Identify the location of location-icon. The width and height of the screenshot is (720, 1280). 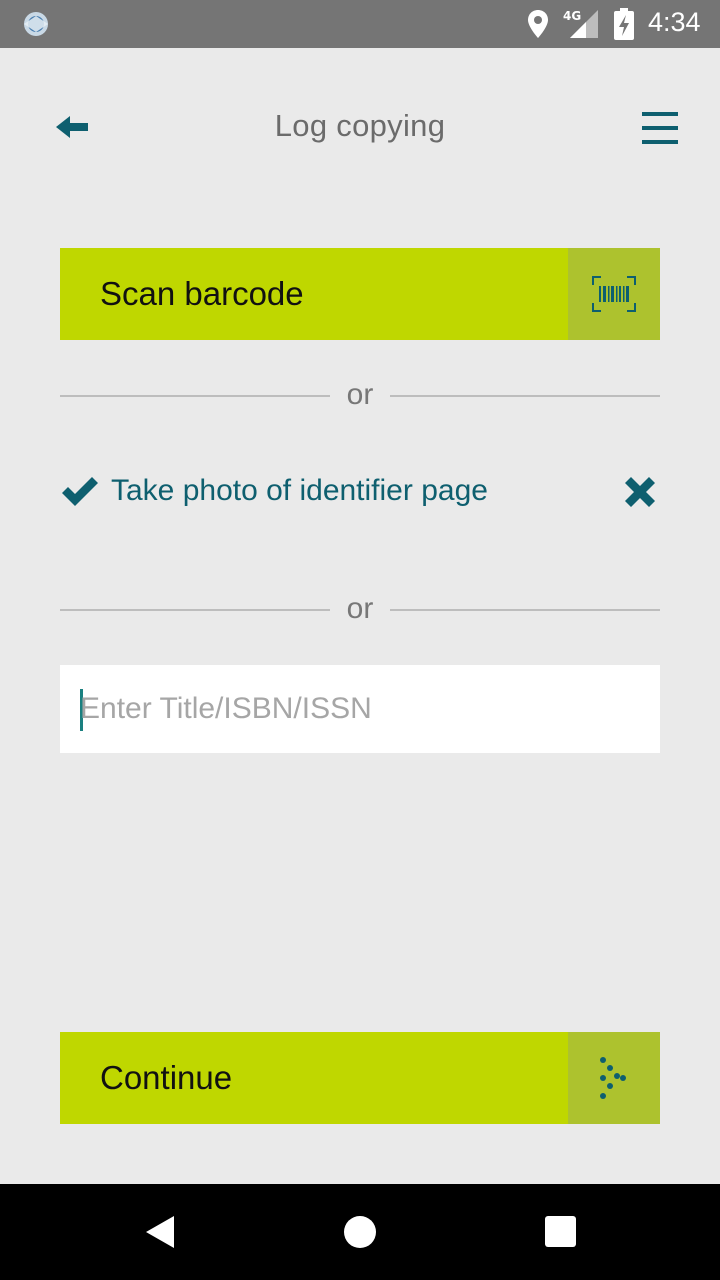
(538, 24).